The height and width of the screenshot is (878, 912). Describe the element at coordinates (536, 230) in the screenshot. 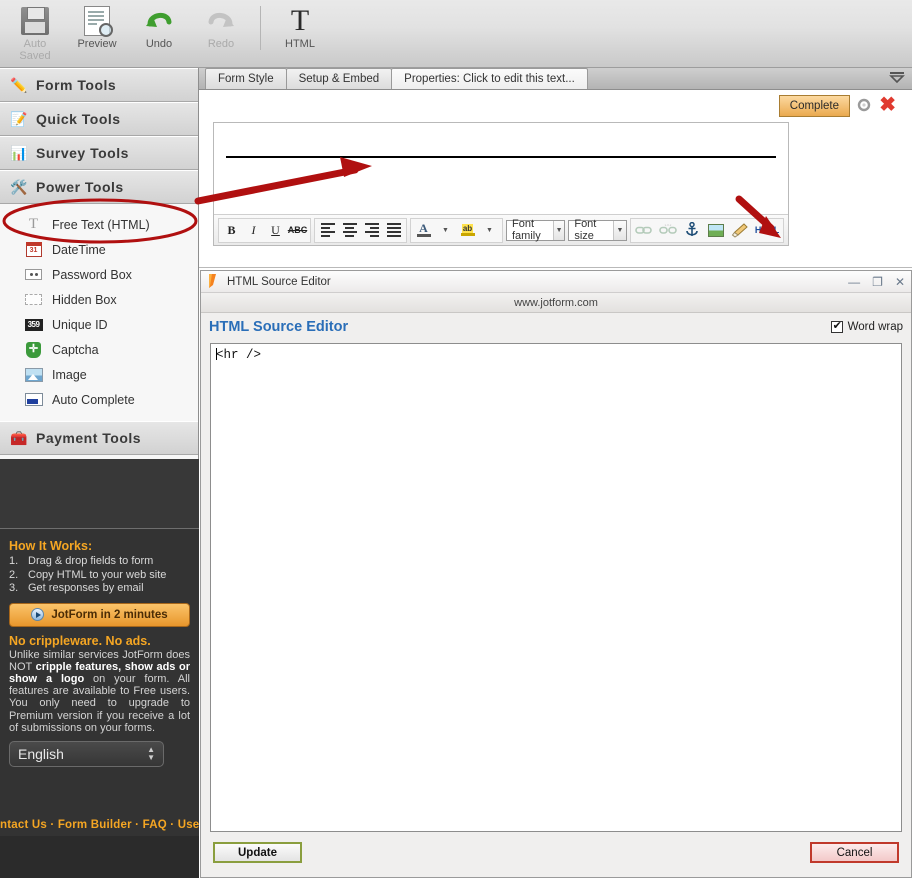

I see `font-family-select: Font family ▼` at that location.